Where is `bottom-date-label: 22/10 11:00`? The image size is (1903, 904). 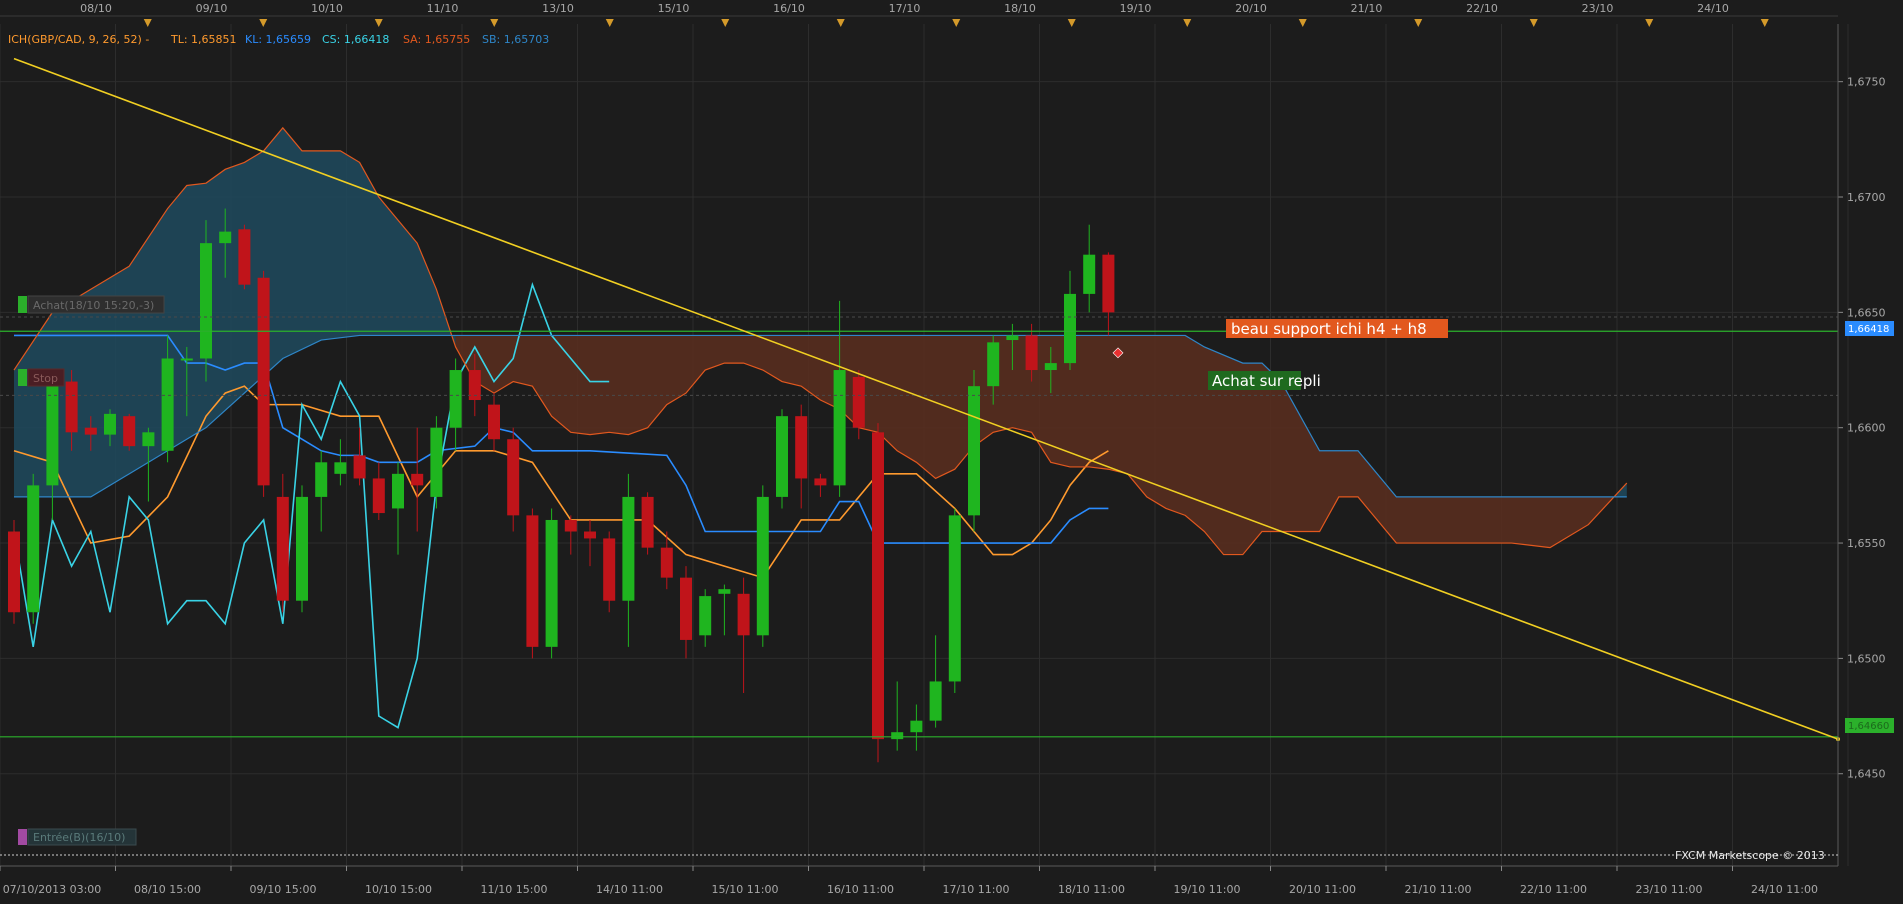
bottom-date-label: 22/10 11:00 is located at coordinates (1553, 889).